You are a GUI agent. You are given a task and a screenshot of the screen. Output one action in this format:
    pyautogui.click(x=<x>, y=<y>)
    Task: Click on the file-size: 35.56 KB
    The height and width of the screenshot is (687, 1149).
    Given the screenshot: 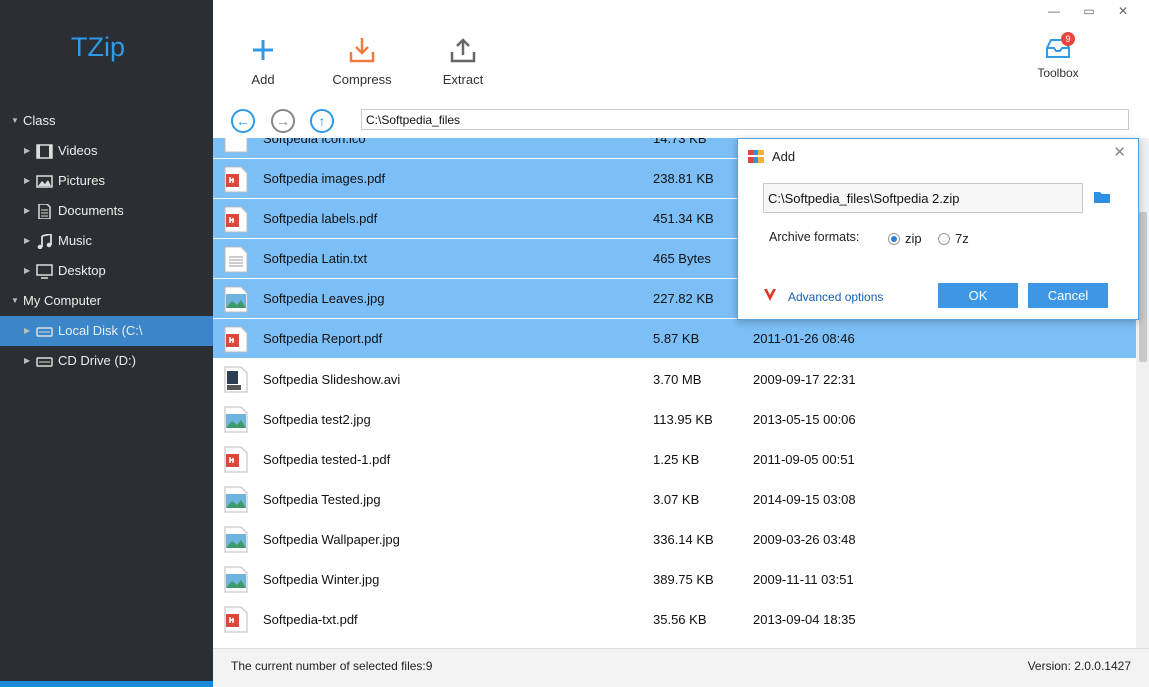 What is the action you would take?
    pyautogui.click(x=680, y=619)
    